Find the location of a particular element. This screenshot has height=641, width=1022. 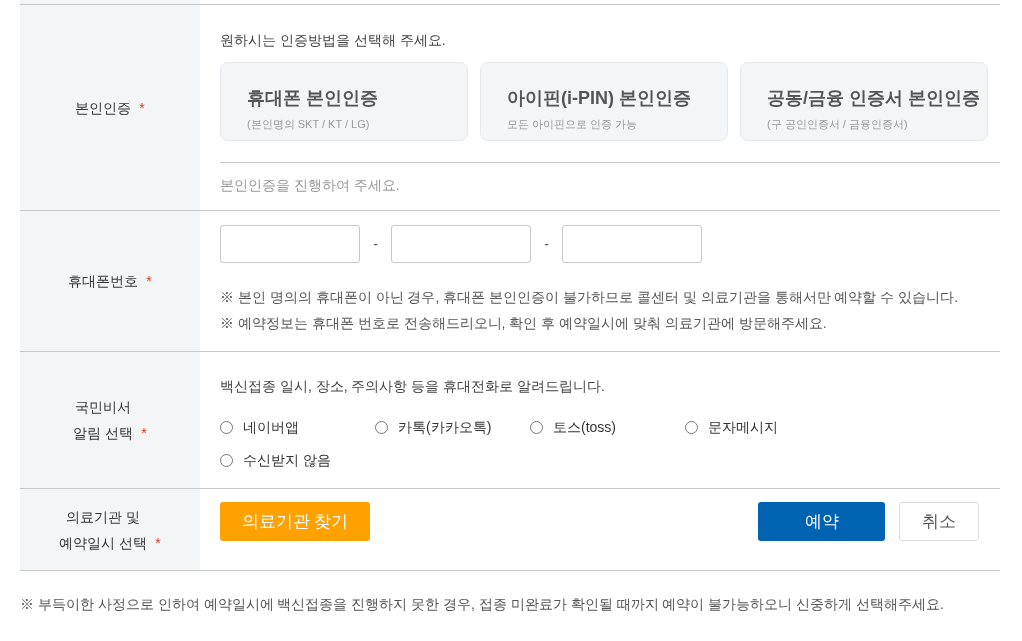

notification-option: 토스(toss) is located at coordinates (573, 427).